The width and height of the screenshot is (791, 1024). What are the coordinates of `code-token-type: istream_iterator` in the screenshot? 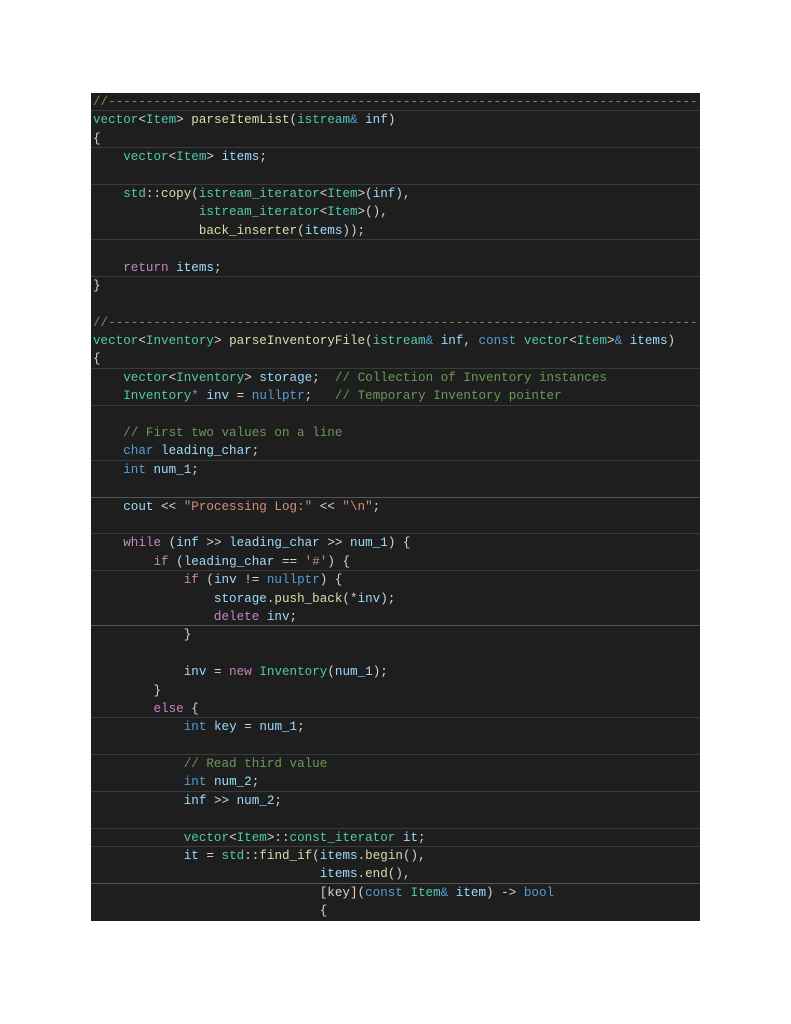 It's located at (259, 212).